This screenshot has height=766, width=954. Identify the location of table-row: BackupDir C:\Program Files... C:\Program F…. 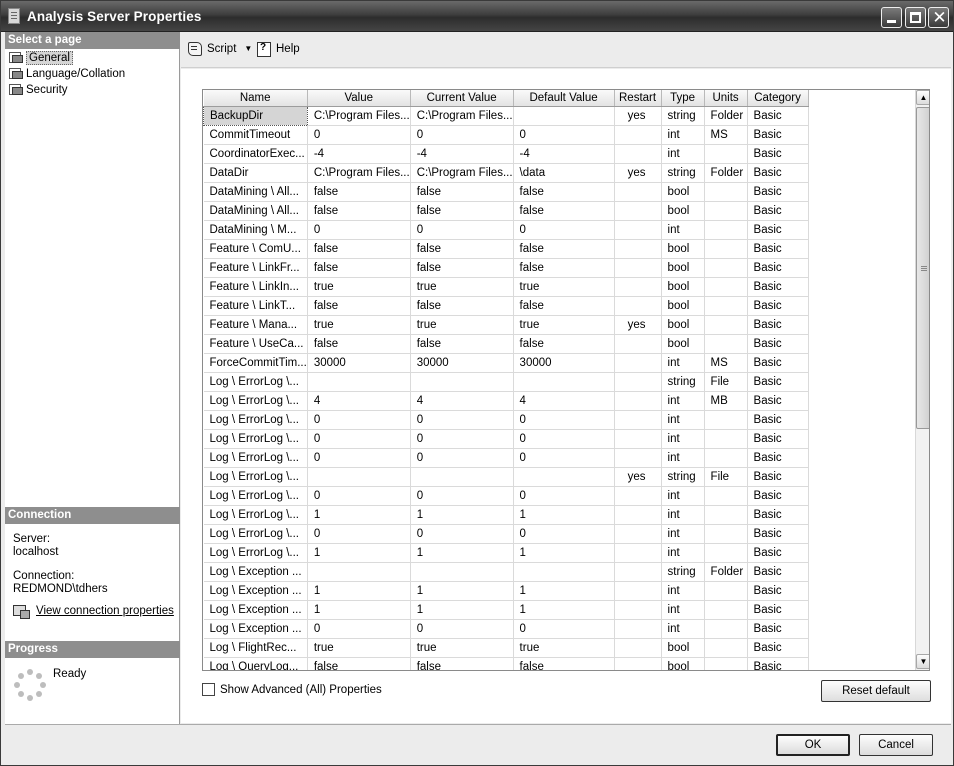
(506, 115).